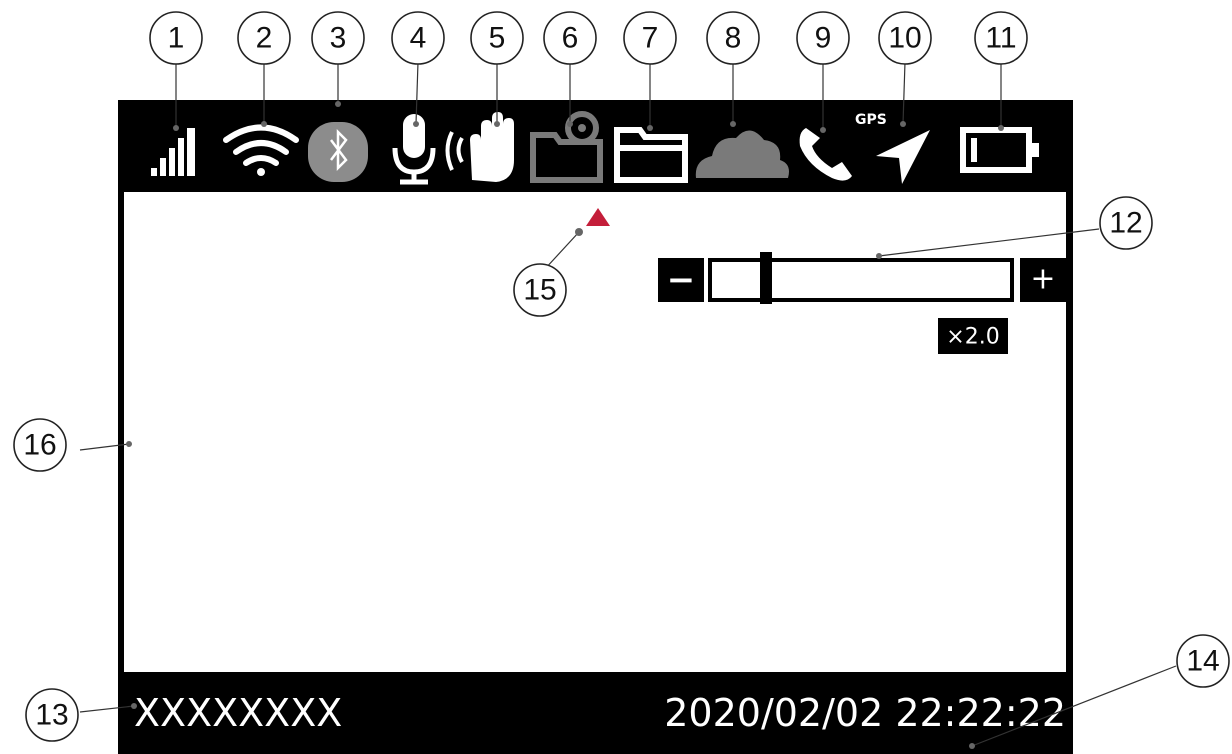 This screenshot has height=754, width=1232. What do you see at coordinates (338, 152) in the screenshot?
I see `bluetooth-icon` at bounding box center [338, 152].